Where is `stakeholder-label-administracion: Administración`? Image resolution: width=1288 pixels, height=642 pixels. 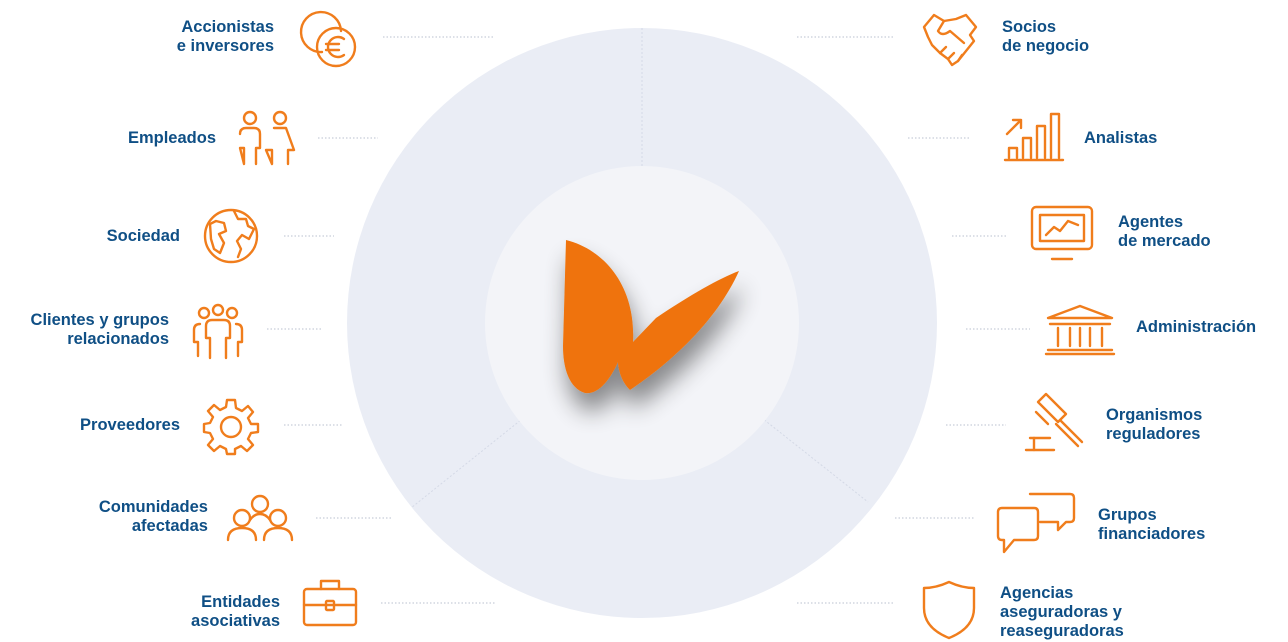 stakeholder-label-administracion: Administración is located at coordinates (1196, 327).